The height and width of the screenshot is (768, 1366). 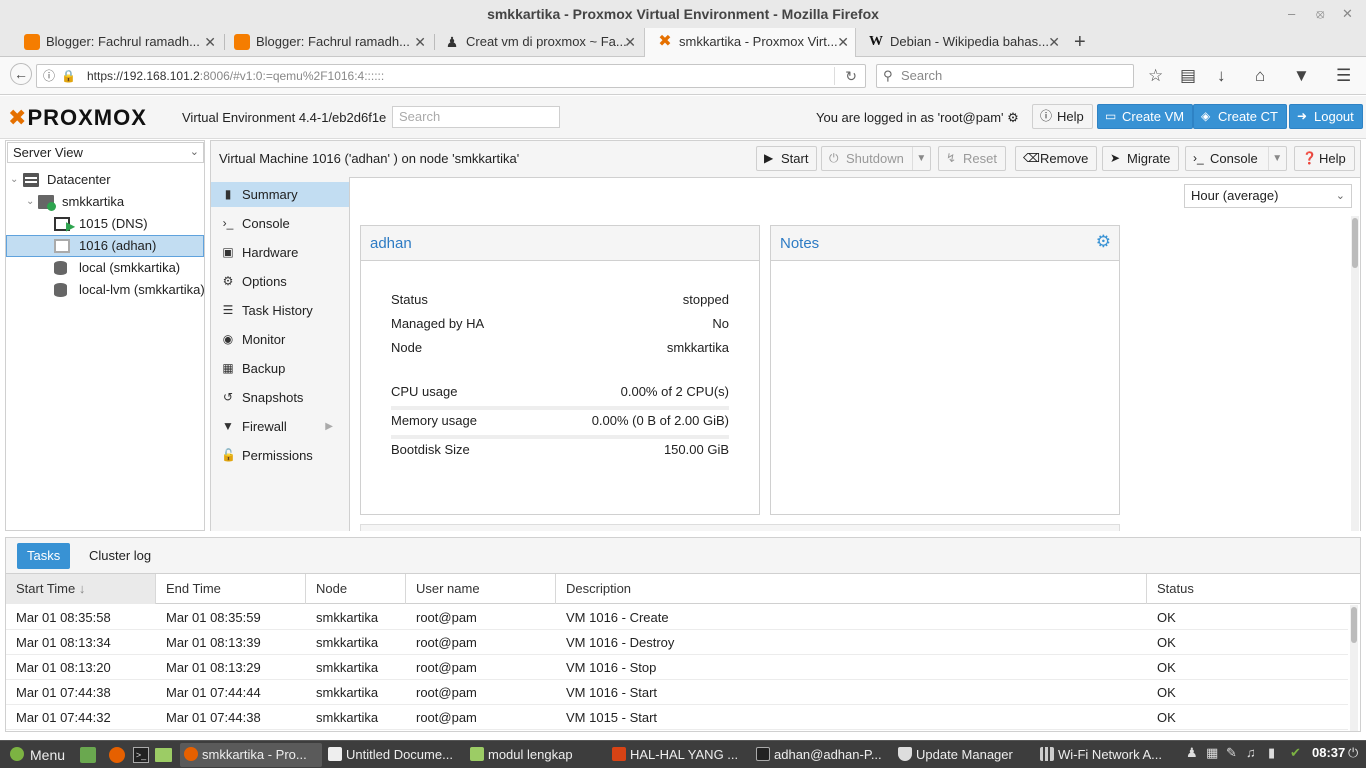 I want to click on tree-item-vm-1015: ▶ 1015 (DNS), so click(x=105, y=224).